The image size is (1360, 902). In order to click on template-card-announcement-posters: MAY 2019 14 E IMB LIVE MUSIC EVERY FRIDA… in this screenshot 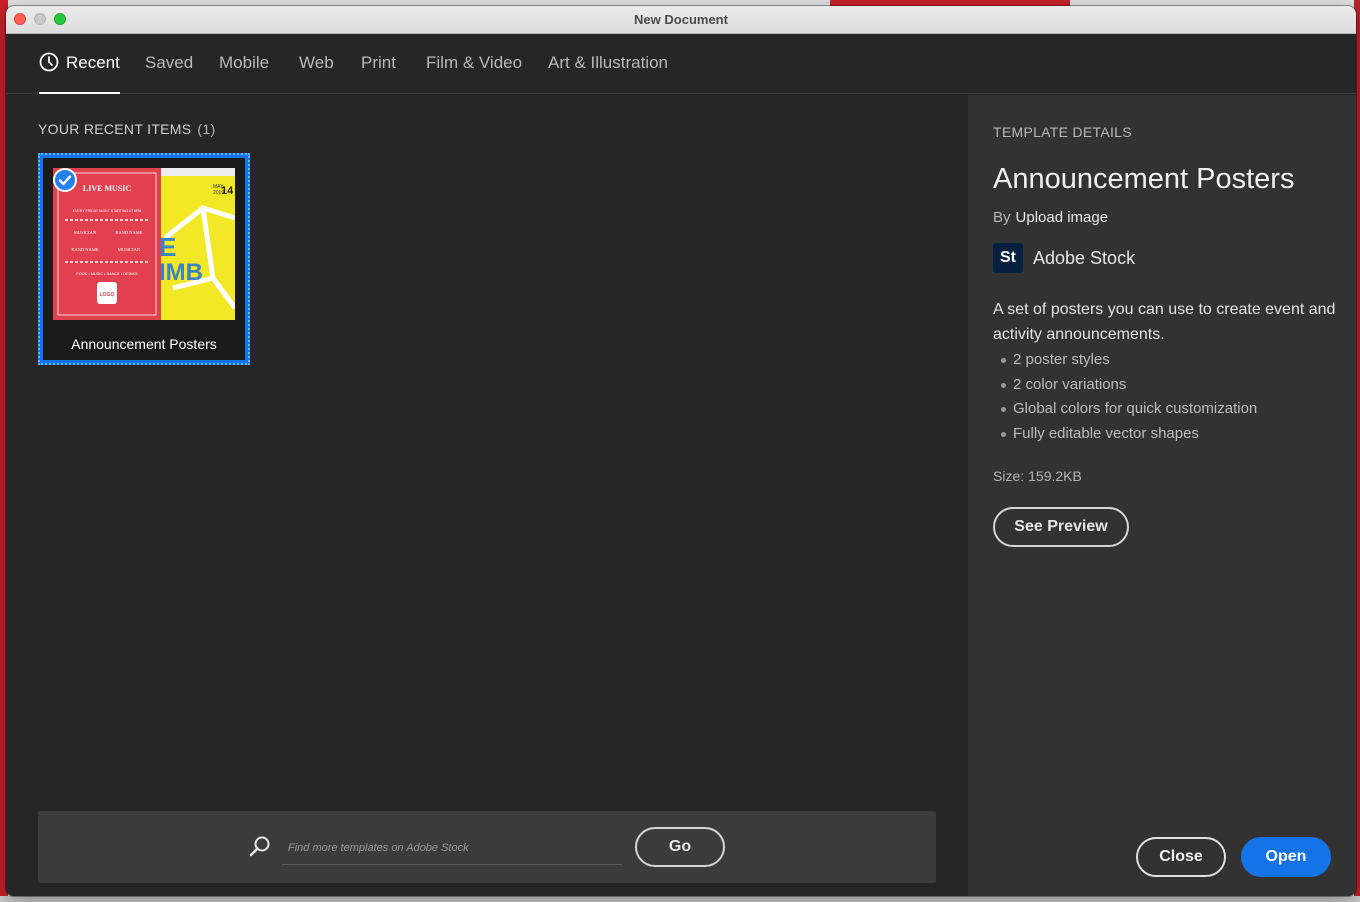, I will do `click(144, 259)`.